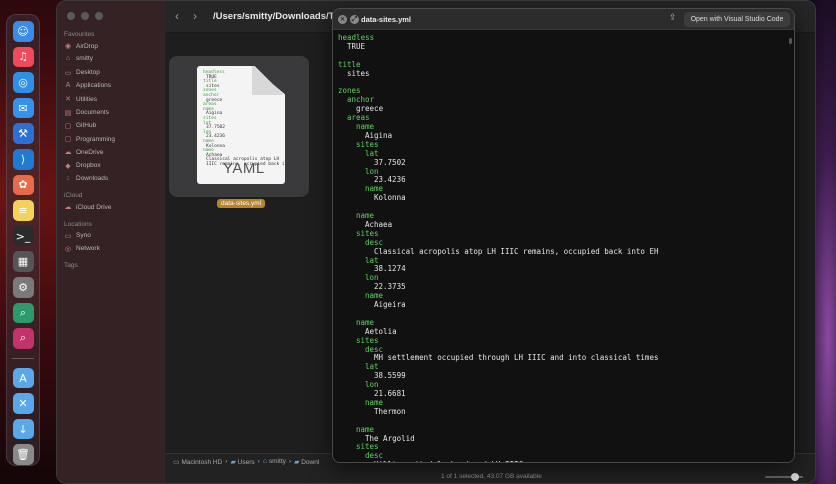 The height and width of the screenshot is (484, 836). Describe the element at coordinates (390, 162) in the screenshot. I see `yaml-value: 37.7502` at that location.